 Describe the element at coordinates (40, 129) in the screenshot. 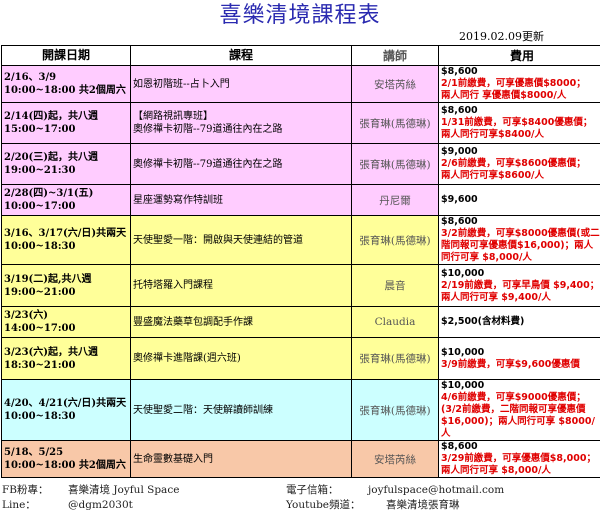

I see `course-time: 15:00~17:00` at that location.